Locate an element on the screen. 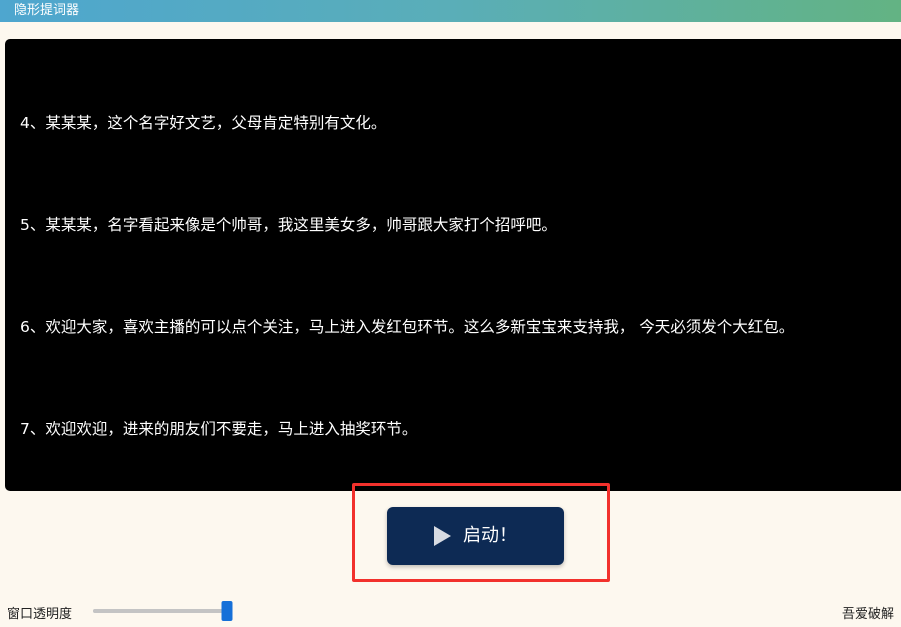 The image size is (901, 627). title-bar: 隐形提词器 is located at coordinates (450, 11).